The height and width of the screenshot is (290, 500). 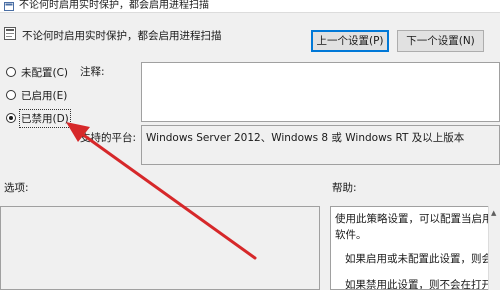 I want to click on divider, so click(x=250, y=12).